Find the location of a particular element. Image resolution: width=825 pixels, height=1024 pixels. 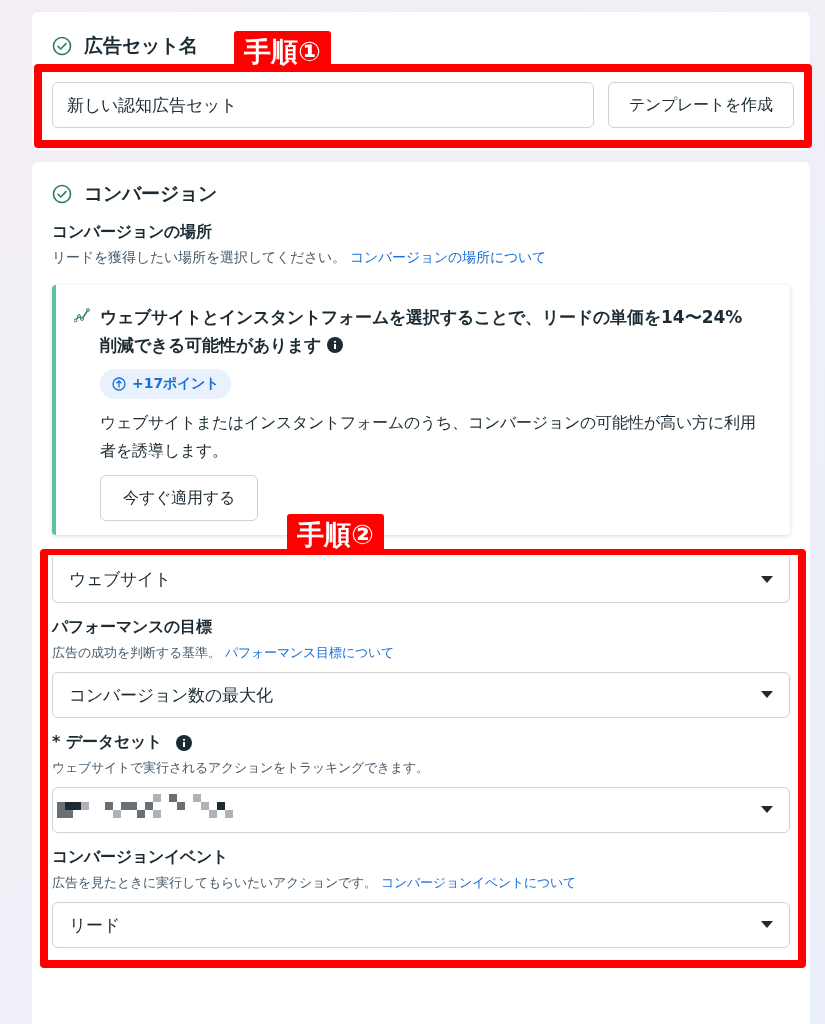

section-title: 広告セット名 is located at coordinates (141, 45).